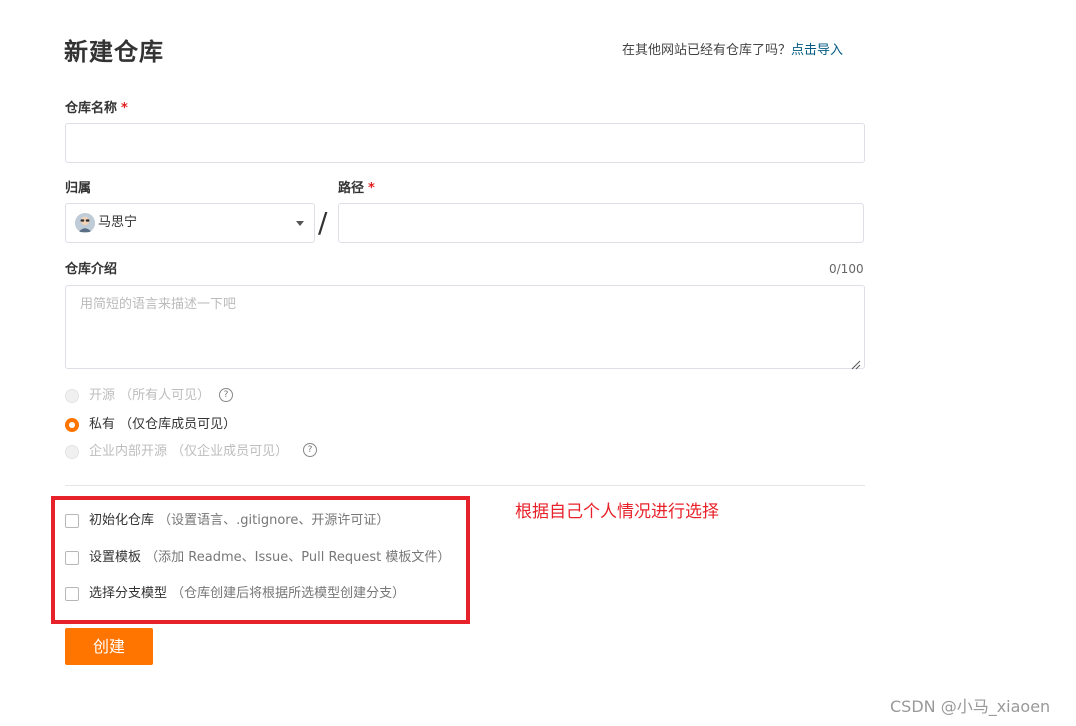 The height and width of the screenshot is (726, 1076). Describe the element at coordinates (78, 188) in the screenshot. I see `owner-label: 归属` at that location.